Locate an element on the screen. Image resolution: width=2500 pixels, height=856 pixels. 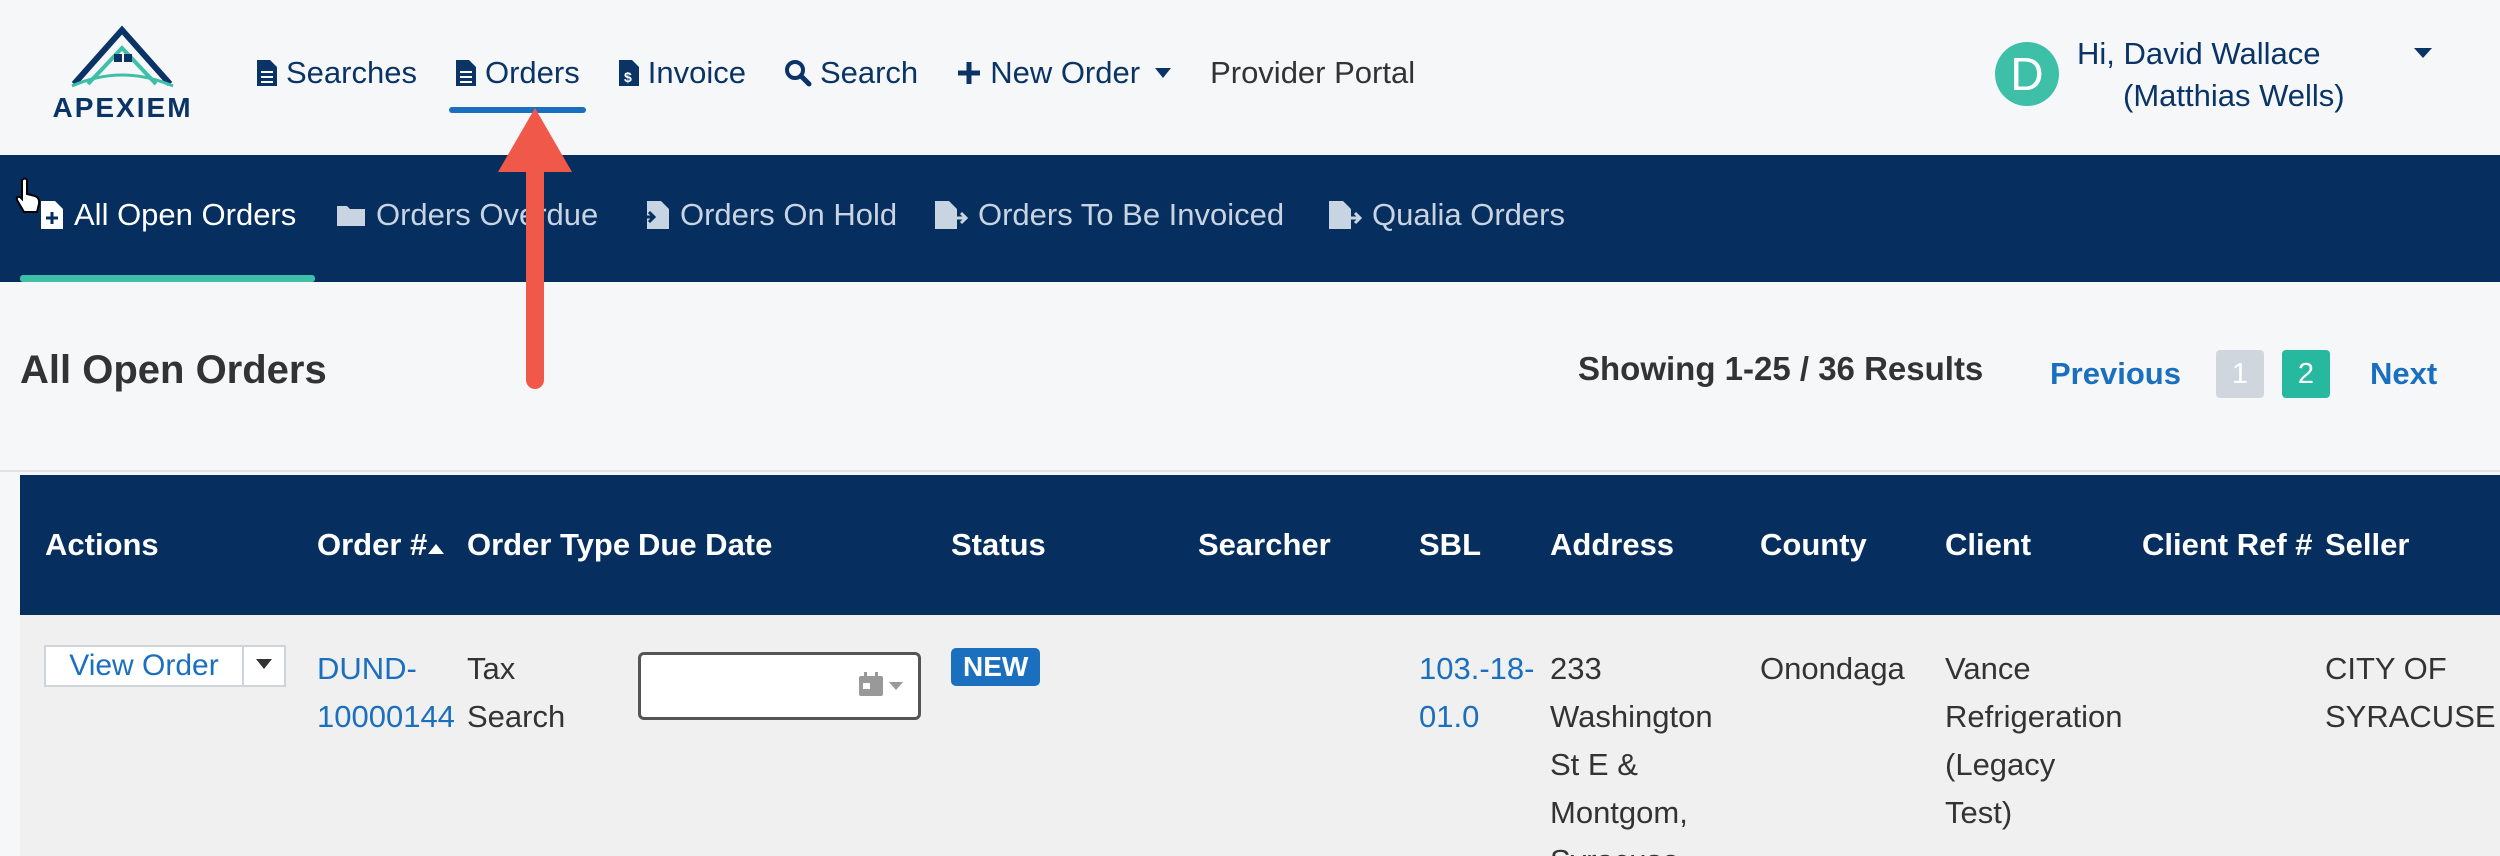
user-greeting: Hi, David Wallace is located at coordinates (2199, 53).